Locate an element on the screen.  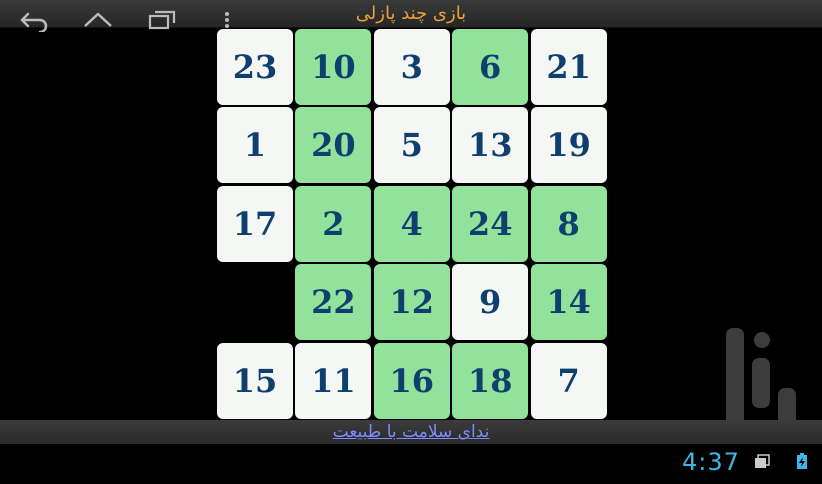
puzzle-tile-6: 6 is located at coordinates (490, 67).